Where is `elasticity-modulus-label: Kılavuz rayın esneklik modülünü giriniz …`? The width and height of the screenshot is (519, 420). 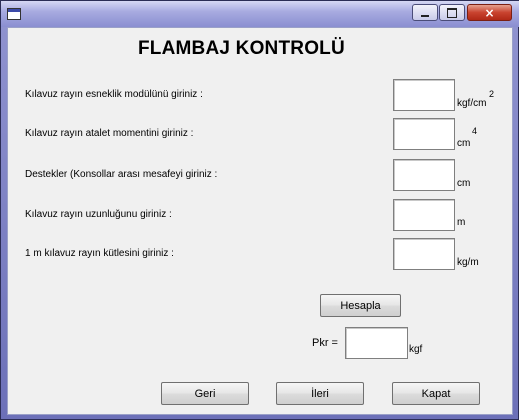 elasticity-modulus-label: Kılavuz rayın esneklik modülünü giriniz … is located at coordinates (114, 94).